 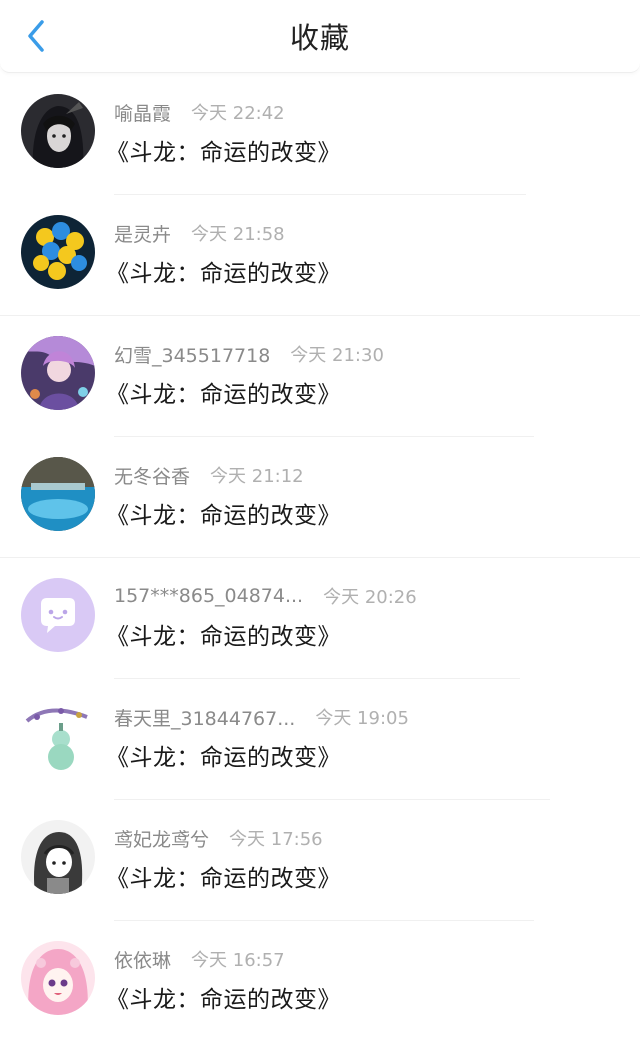 I want to click on item-meta: 春天里_31844767... 今天 19:05, so click(x=261, y=717).